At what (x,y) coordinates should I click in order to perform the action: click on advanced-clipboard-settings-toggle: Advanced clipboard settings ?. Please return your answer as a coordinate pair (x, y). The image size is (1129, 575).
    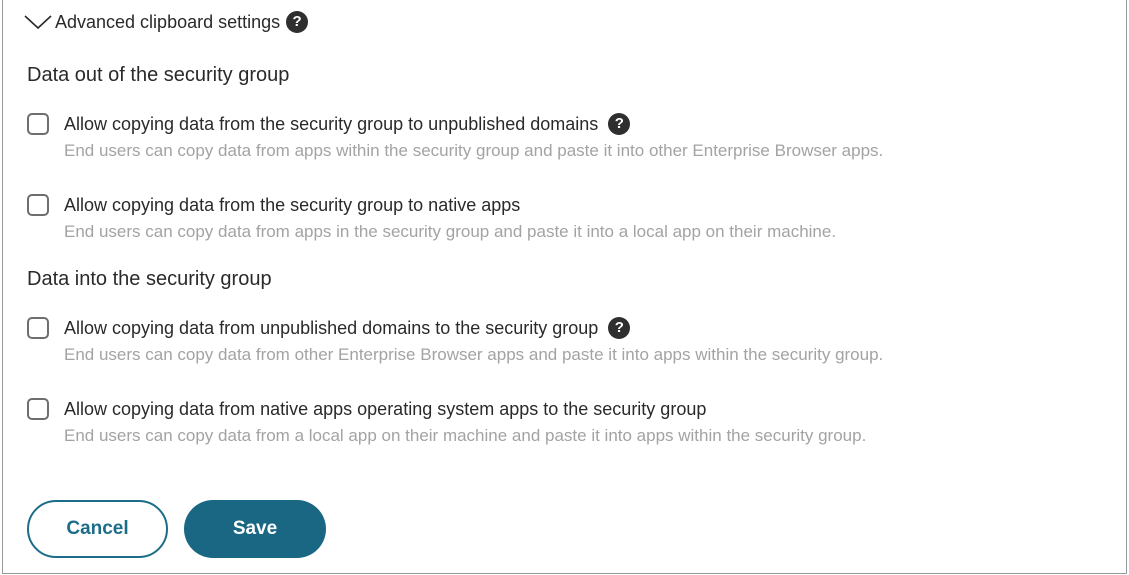
    Looking at the image, I should click on (166, 22).